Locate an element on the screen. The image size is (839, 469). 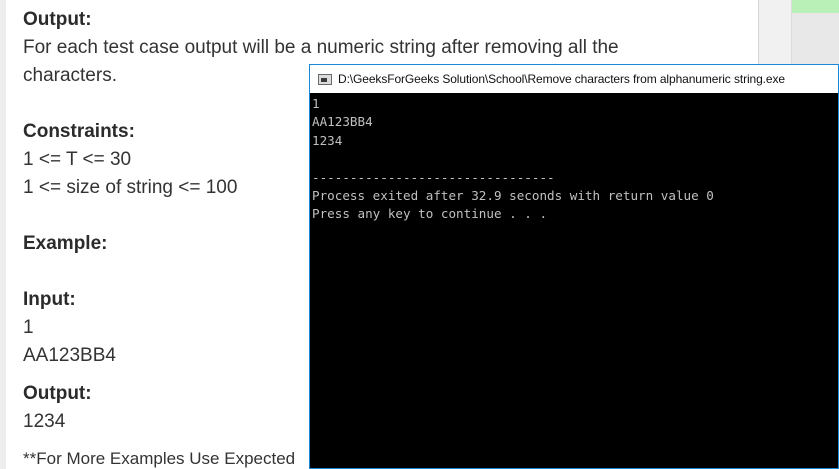
console-continue-prompt: Press any key to continue . . . is located at coordinates (430, 214).